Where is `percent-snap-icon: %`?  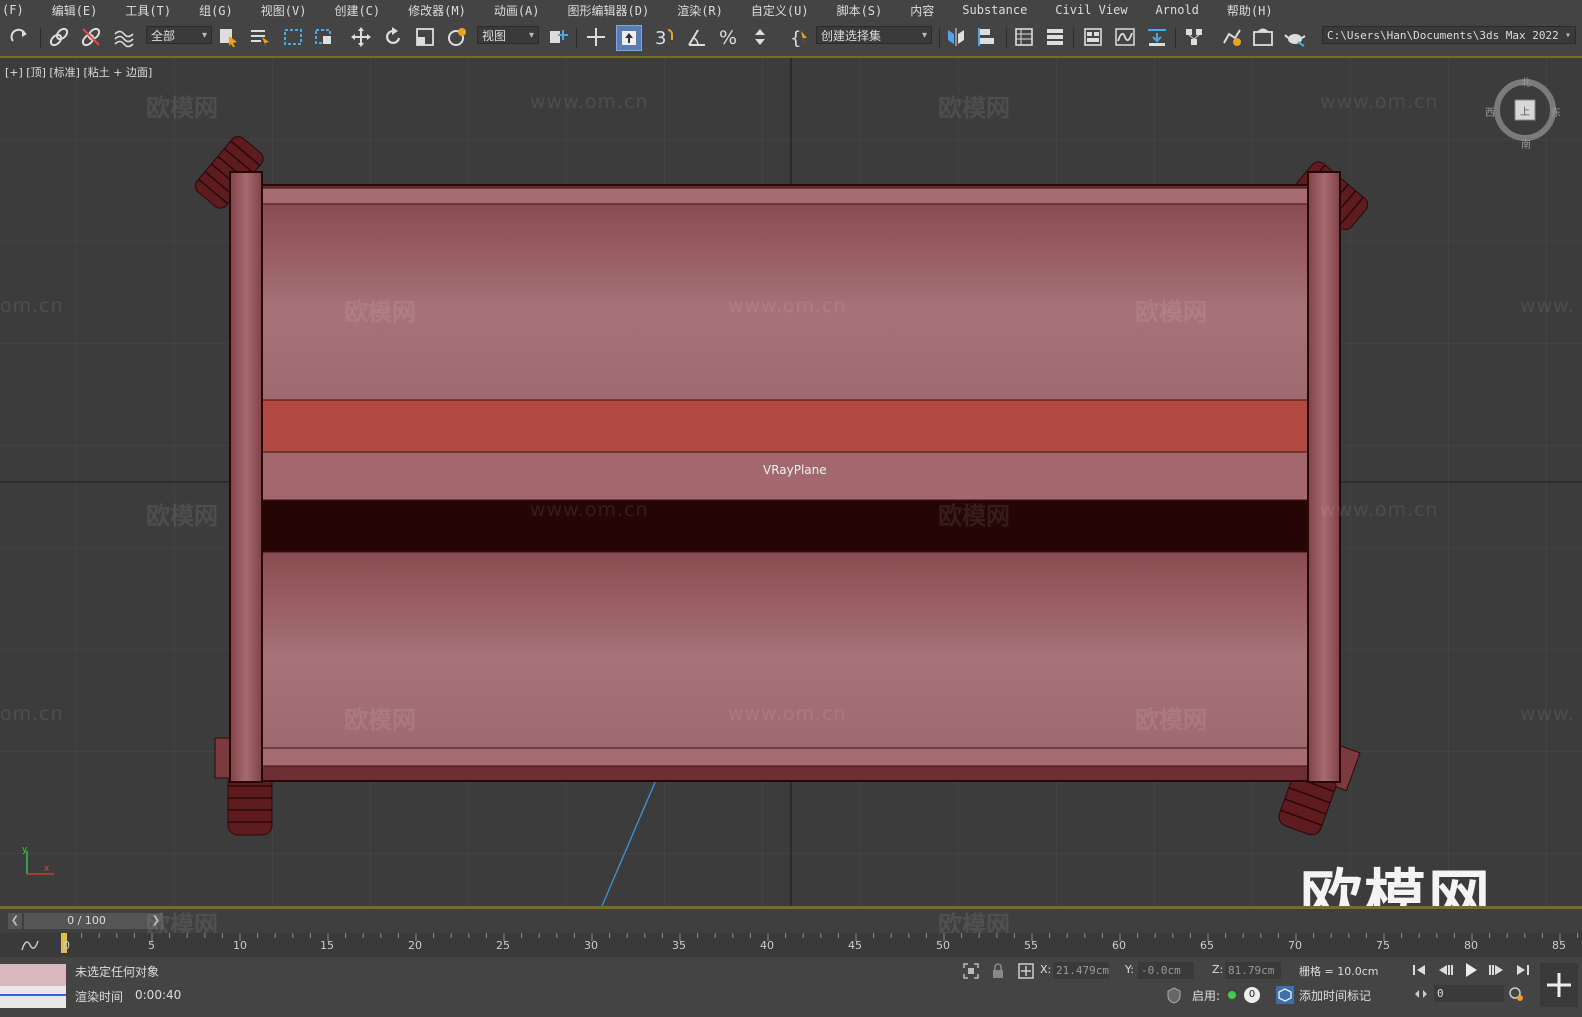 percent-snap-icon: % is located at coordinates (728, 37).